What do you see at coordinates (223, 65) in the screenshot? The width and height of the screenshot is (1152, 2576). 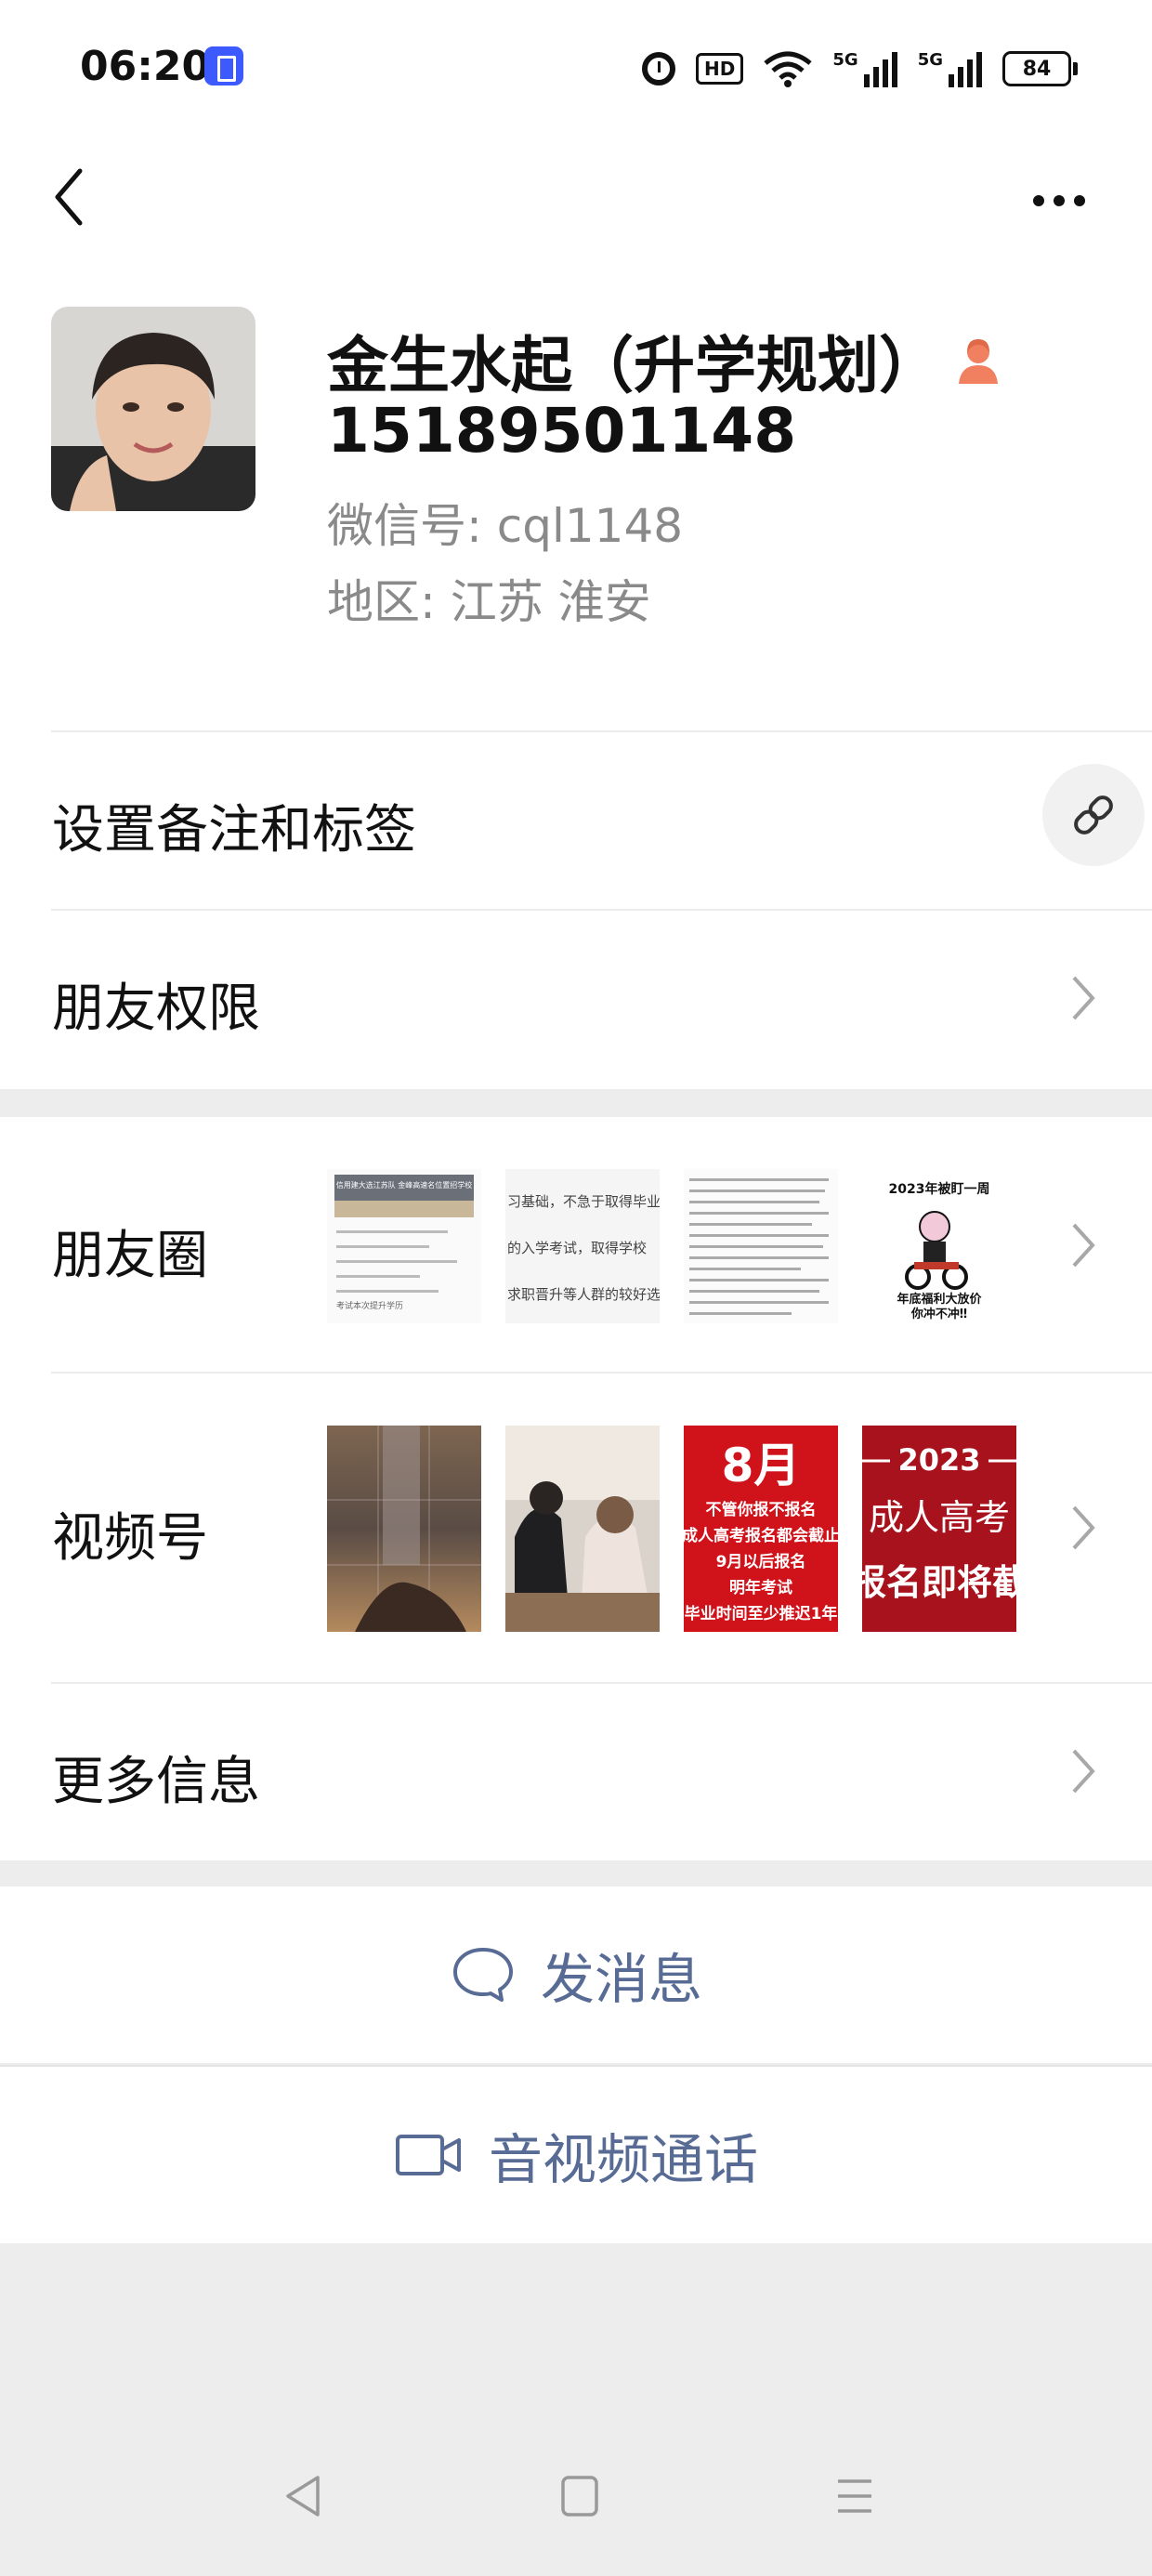 I see `flashlight-app-icon` at bounding box center [223, 65].